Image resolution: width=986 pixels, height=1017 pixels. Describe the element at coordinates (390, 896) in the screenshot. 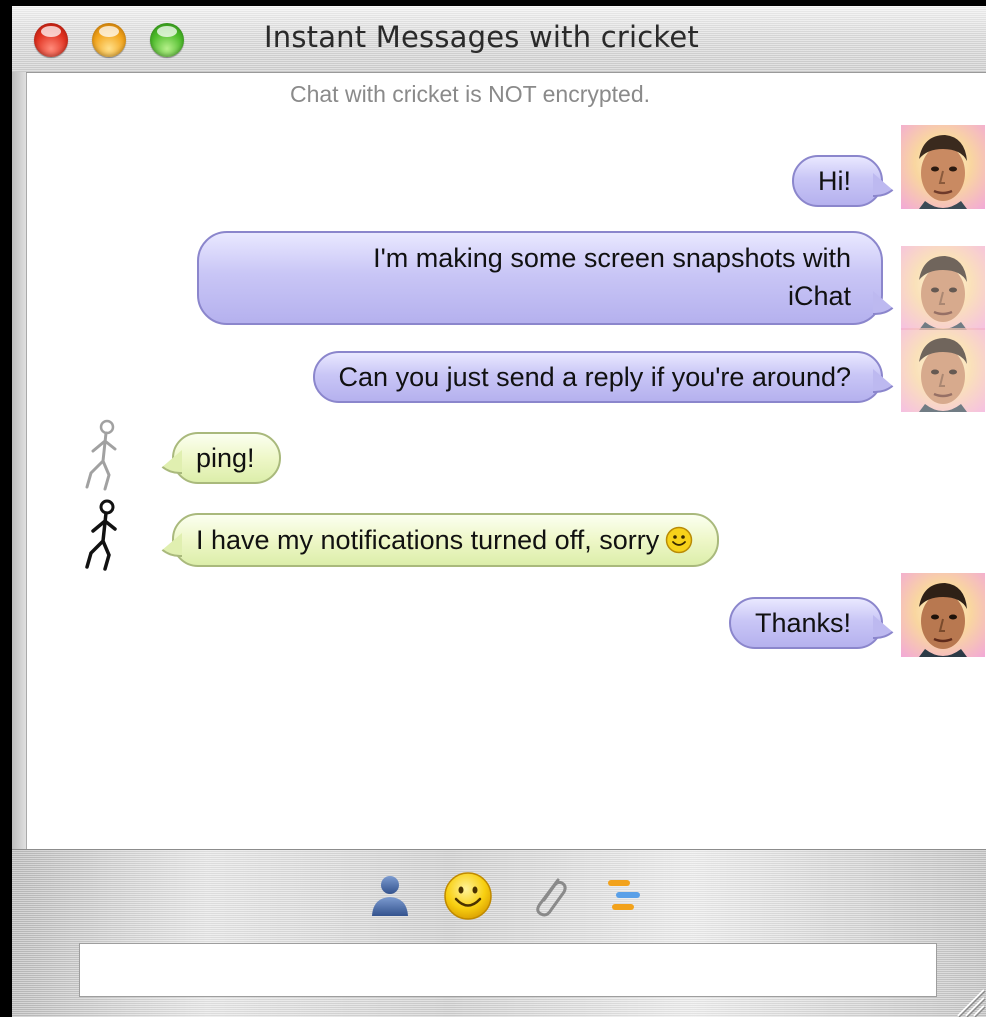

I see `buddy-icon` at that location.